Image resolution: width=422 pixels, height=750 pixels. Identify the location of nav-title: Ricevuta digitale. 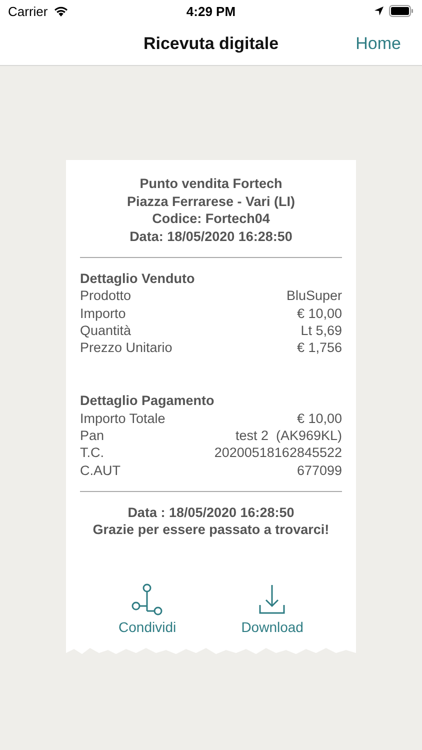
(211, 44).